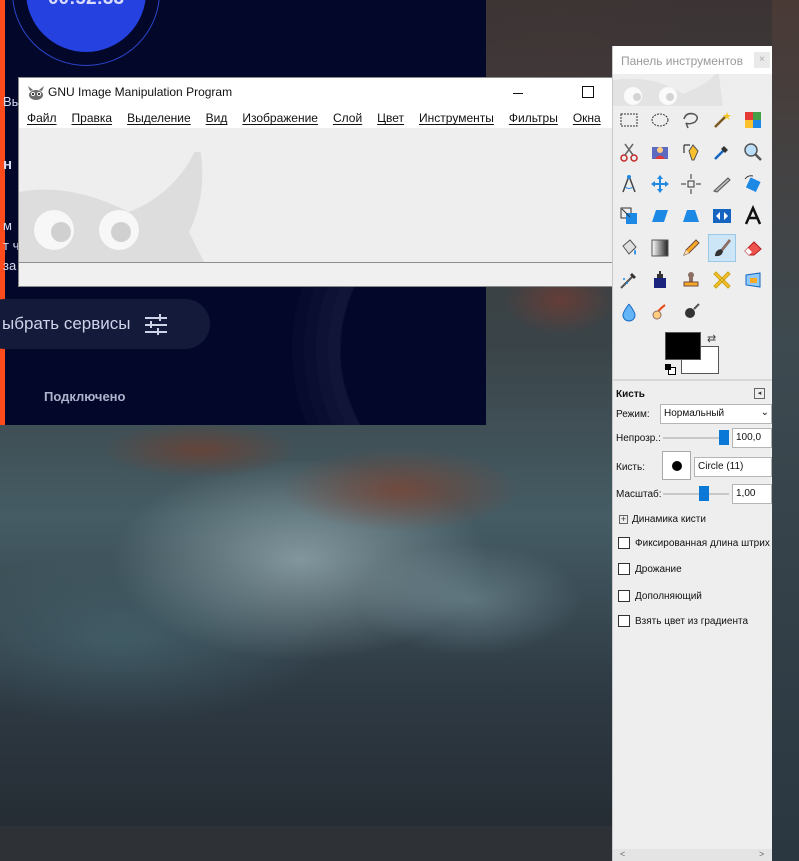  What do you see at coordinates (92, 118) in the screenshot?
I see `menu-edit: Правка` at bounding box center [92, 118].